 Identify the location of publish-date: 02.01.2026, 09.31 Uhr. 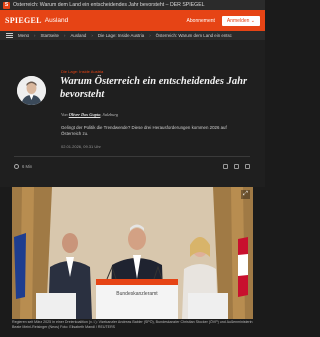
(81, 146).